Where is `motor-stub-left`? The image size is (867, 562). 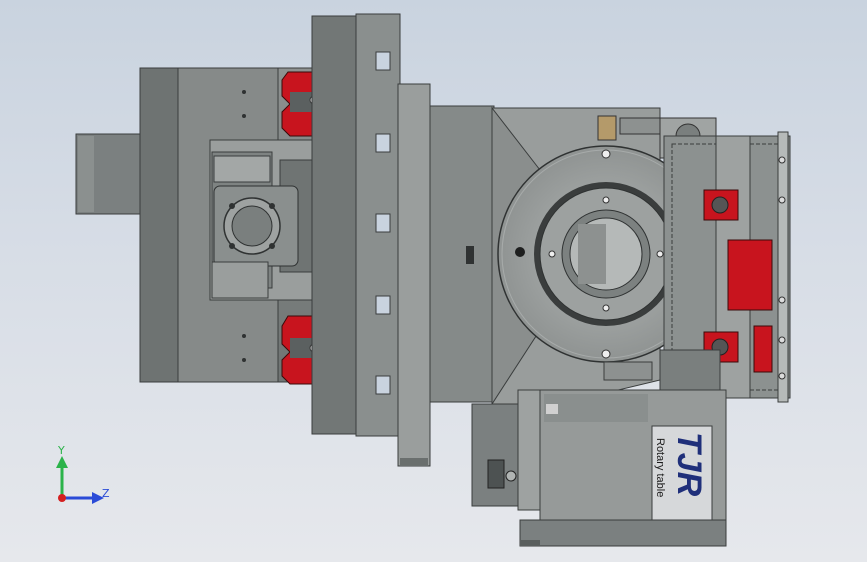 motor-stub-left is located at coordinates (109, 174).